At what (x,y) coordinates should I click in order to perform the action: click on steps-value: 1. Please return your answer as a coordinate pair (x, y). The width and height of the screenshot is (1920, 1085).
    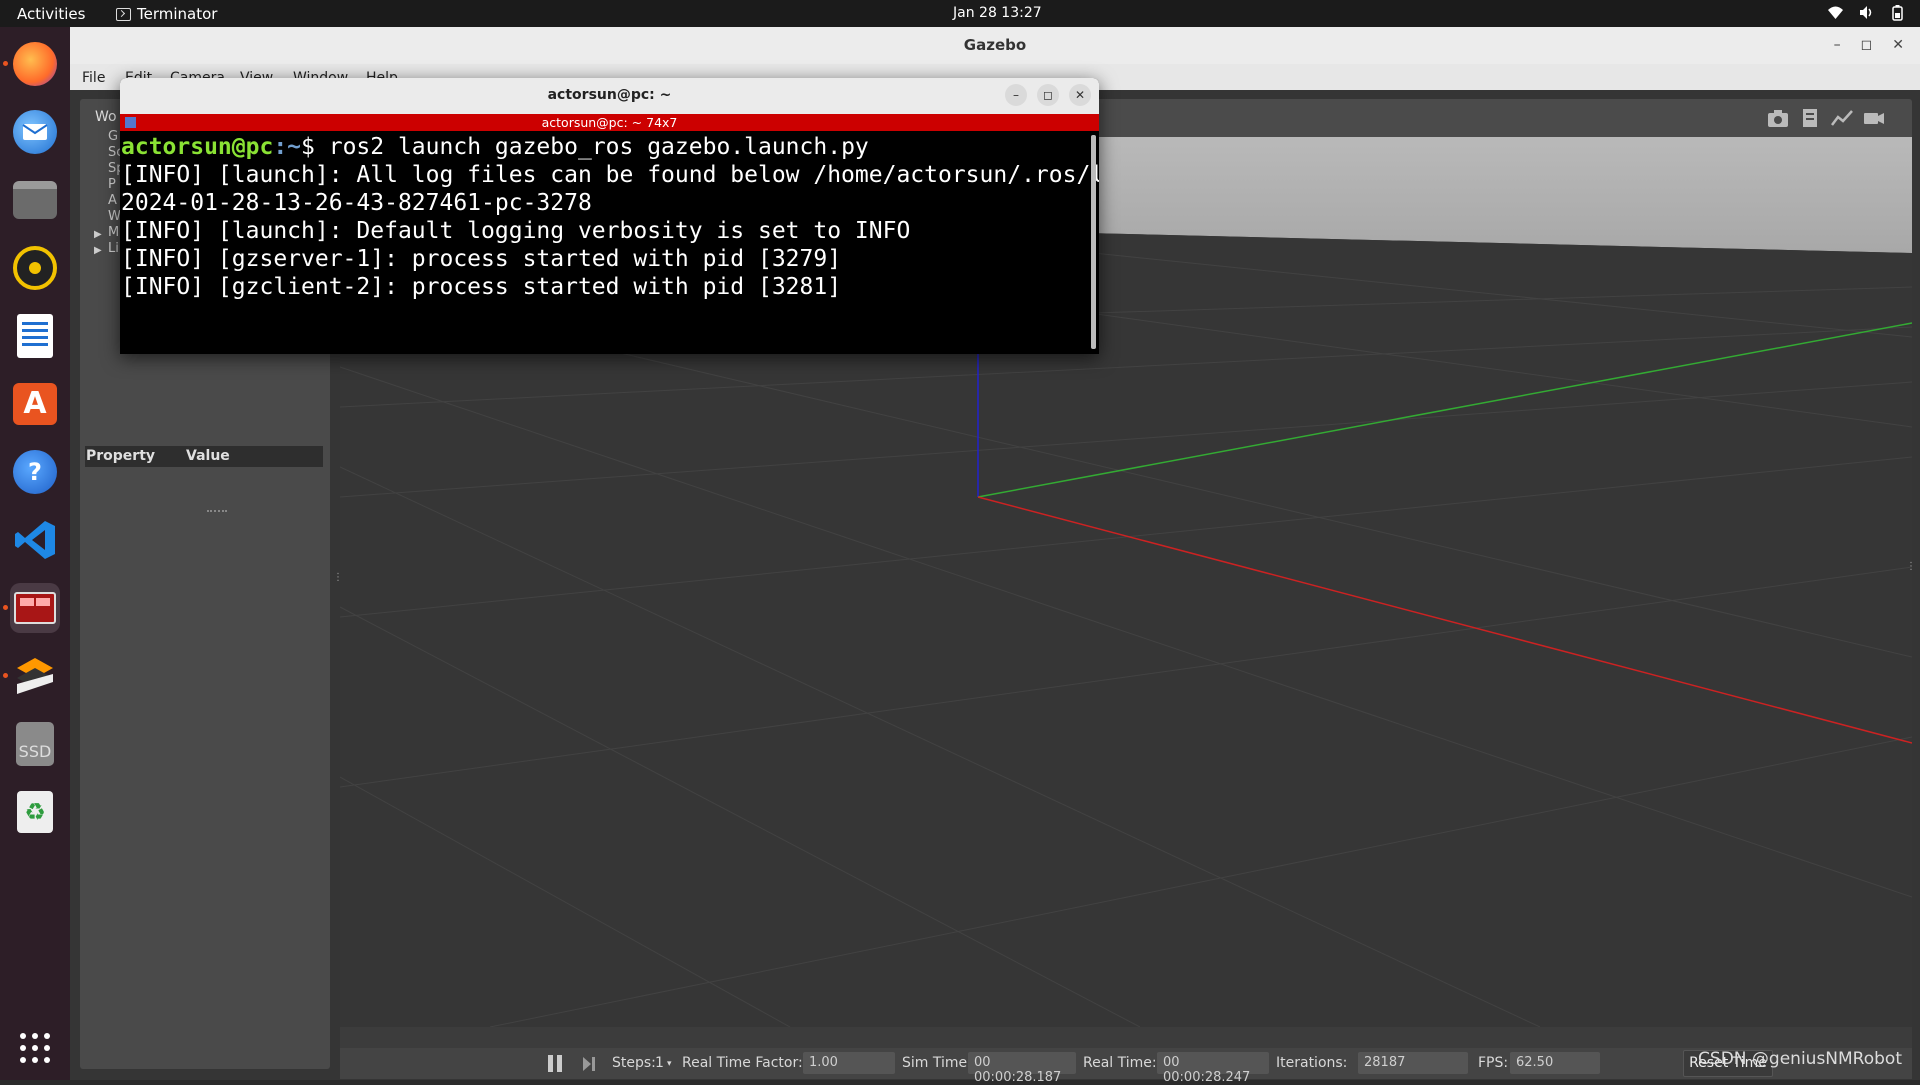
    Looking at the image, I should click on (659, 1063).